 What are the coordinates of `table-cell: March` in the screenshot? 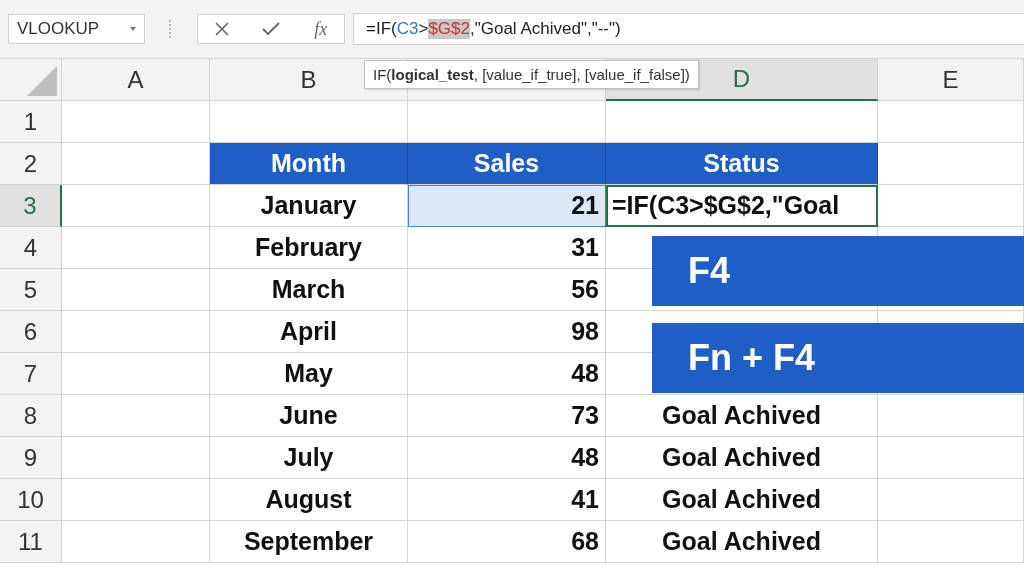 It's located at (309, 290).